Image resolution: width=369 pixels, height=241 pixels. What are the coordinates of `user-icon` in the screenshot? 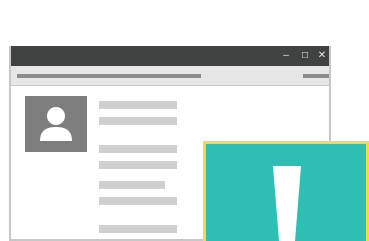 It's located at (56, 124).